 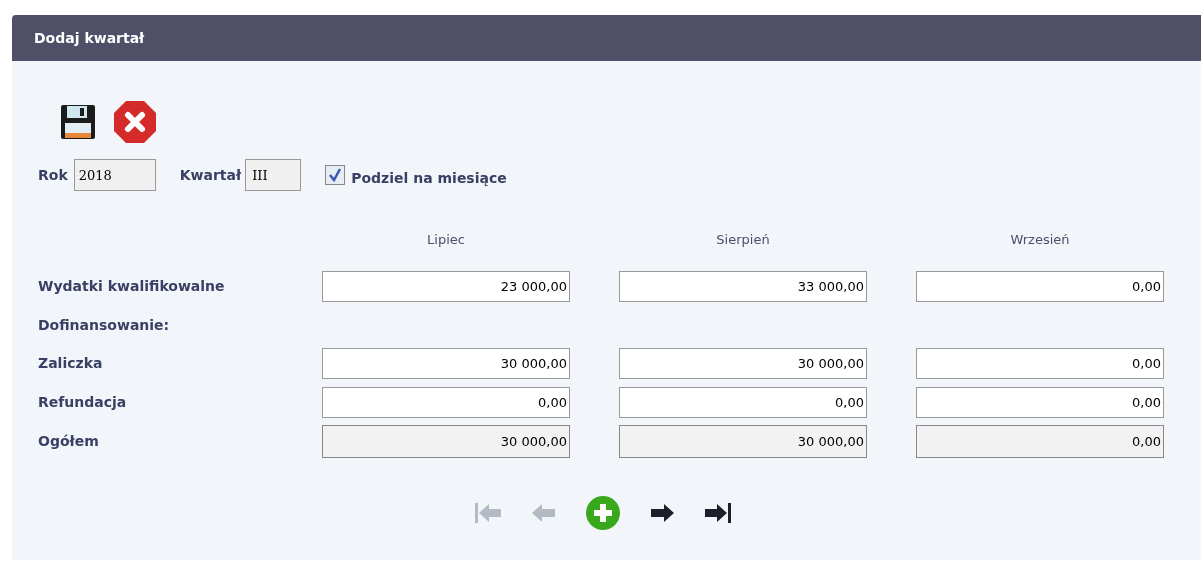 I want to click on amount-field: 23 000,00, so click(x=446, y=286).